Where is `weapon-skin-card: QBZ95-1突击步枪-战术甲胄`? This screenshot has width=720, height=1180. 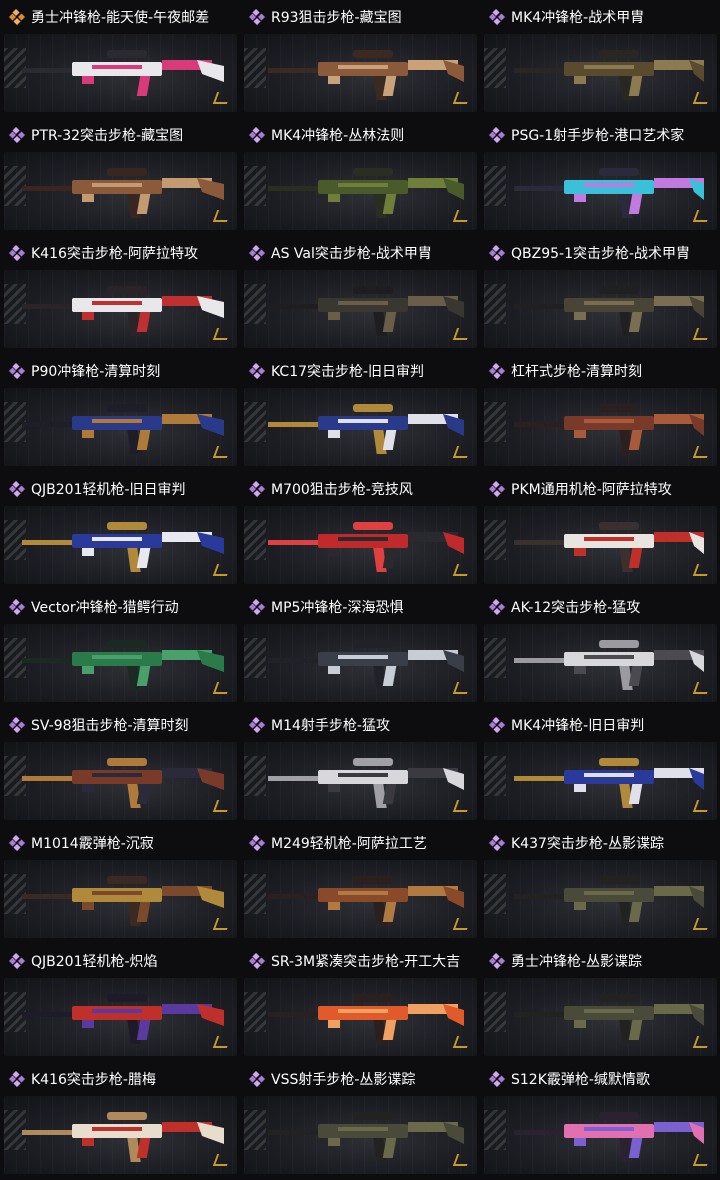 weapon-skin-card: QBZ95-1突击步枪-战术甲胄 is located at coordinates (600, 295).